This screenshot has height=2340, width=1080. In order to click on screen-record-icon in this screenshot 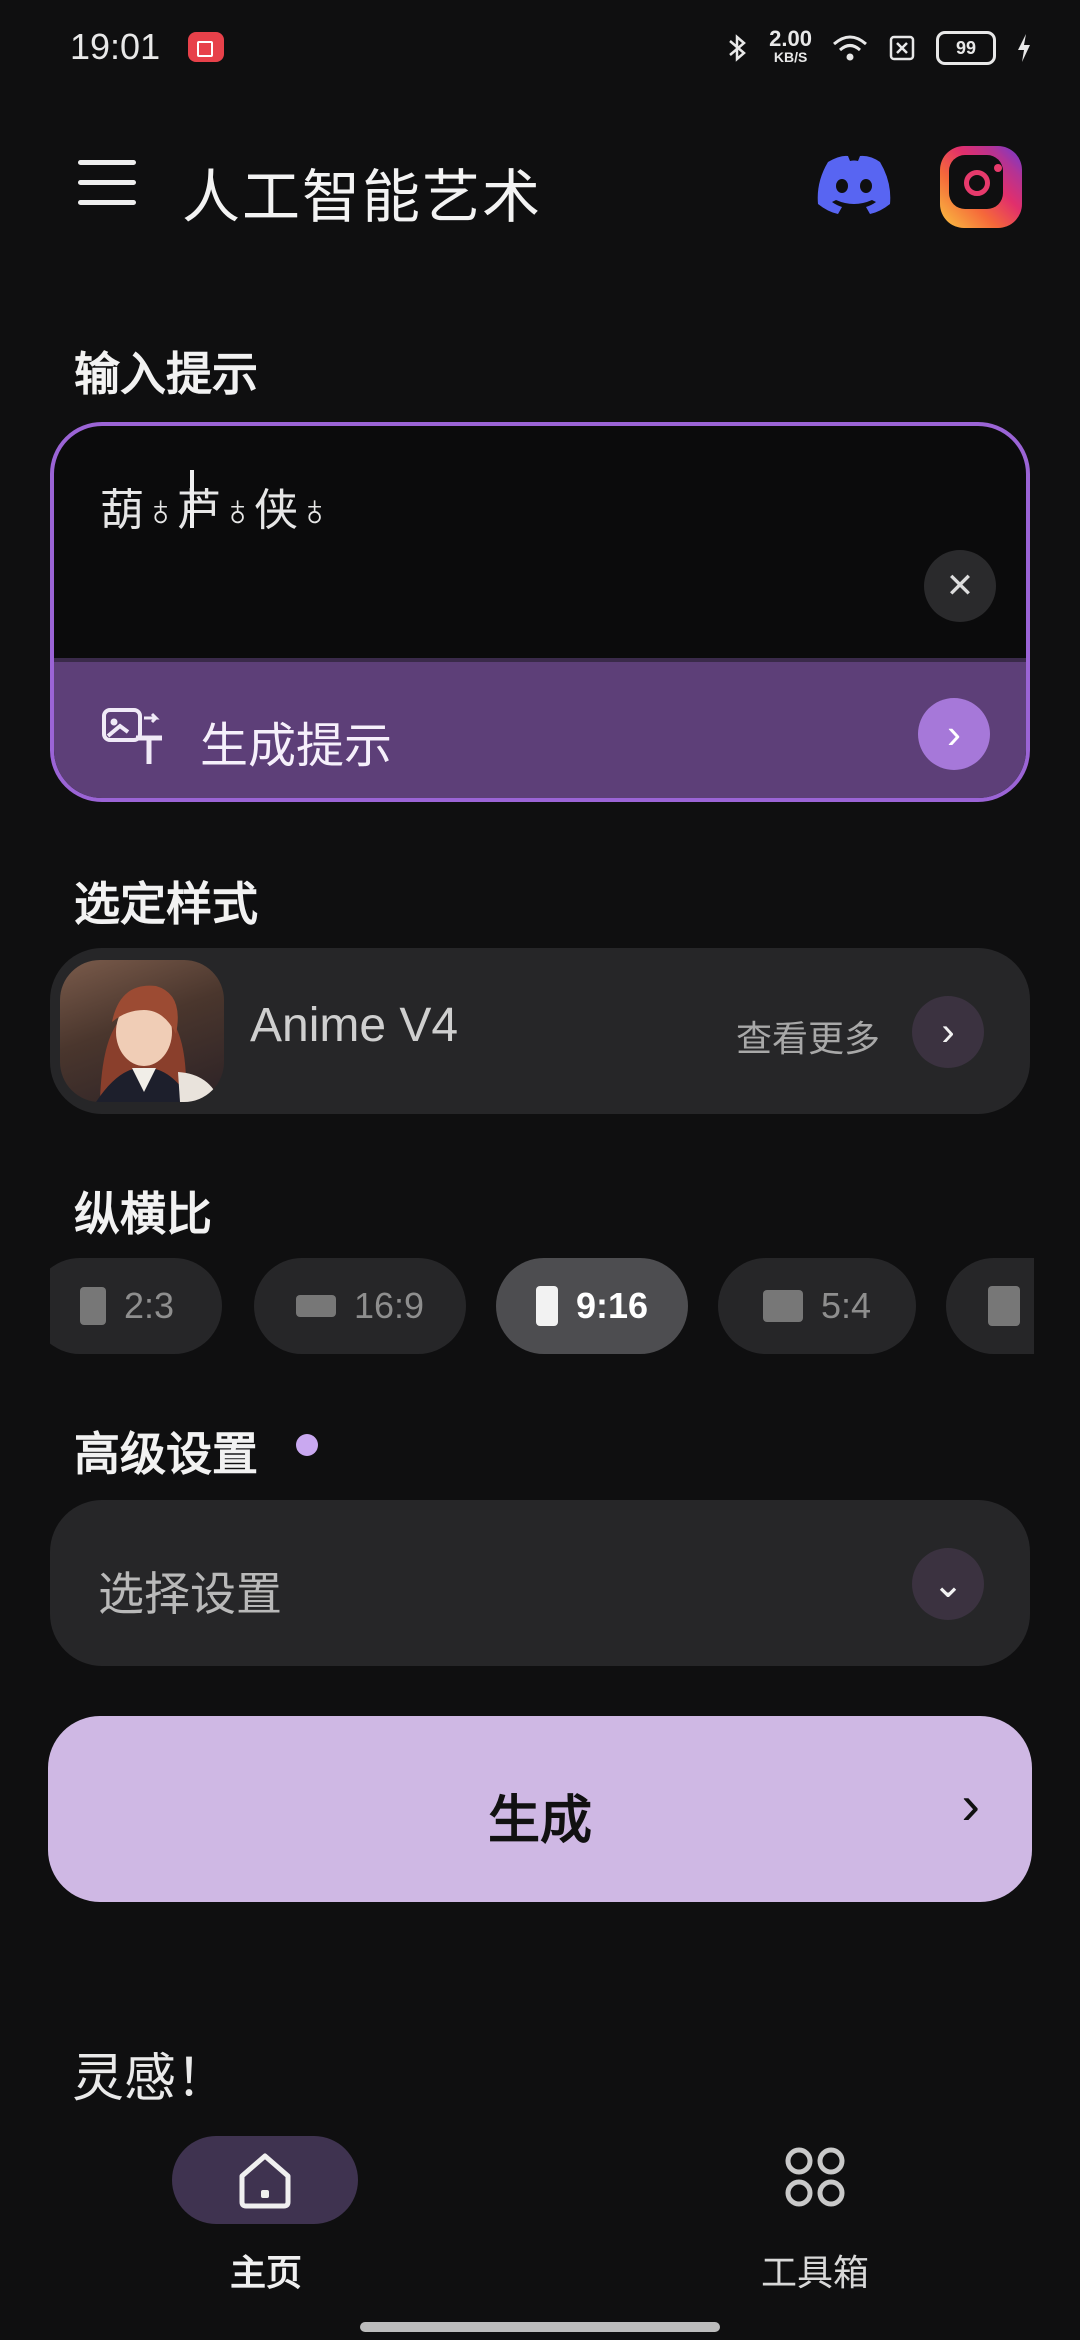, I will do `click(206, 47)`.